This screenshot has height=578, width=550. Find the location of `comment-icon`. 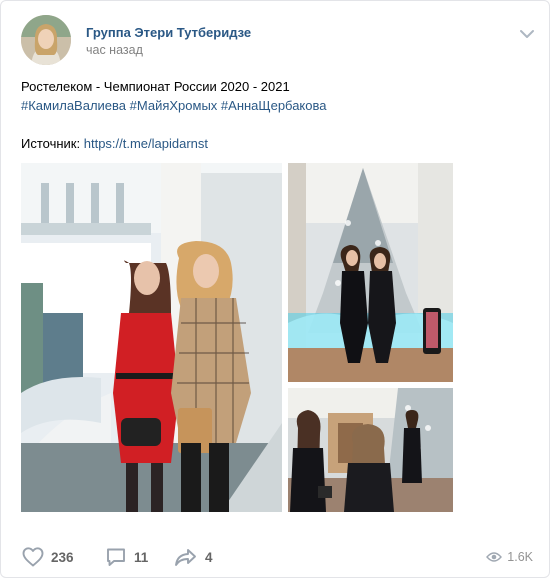

comment-icon is located at coordinates (116, 557).